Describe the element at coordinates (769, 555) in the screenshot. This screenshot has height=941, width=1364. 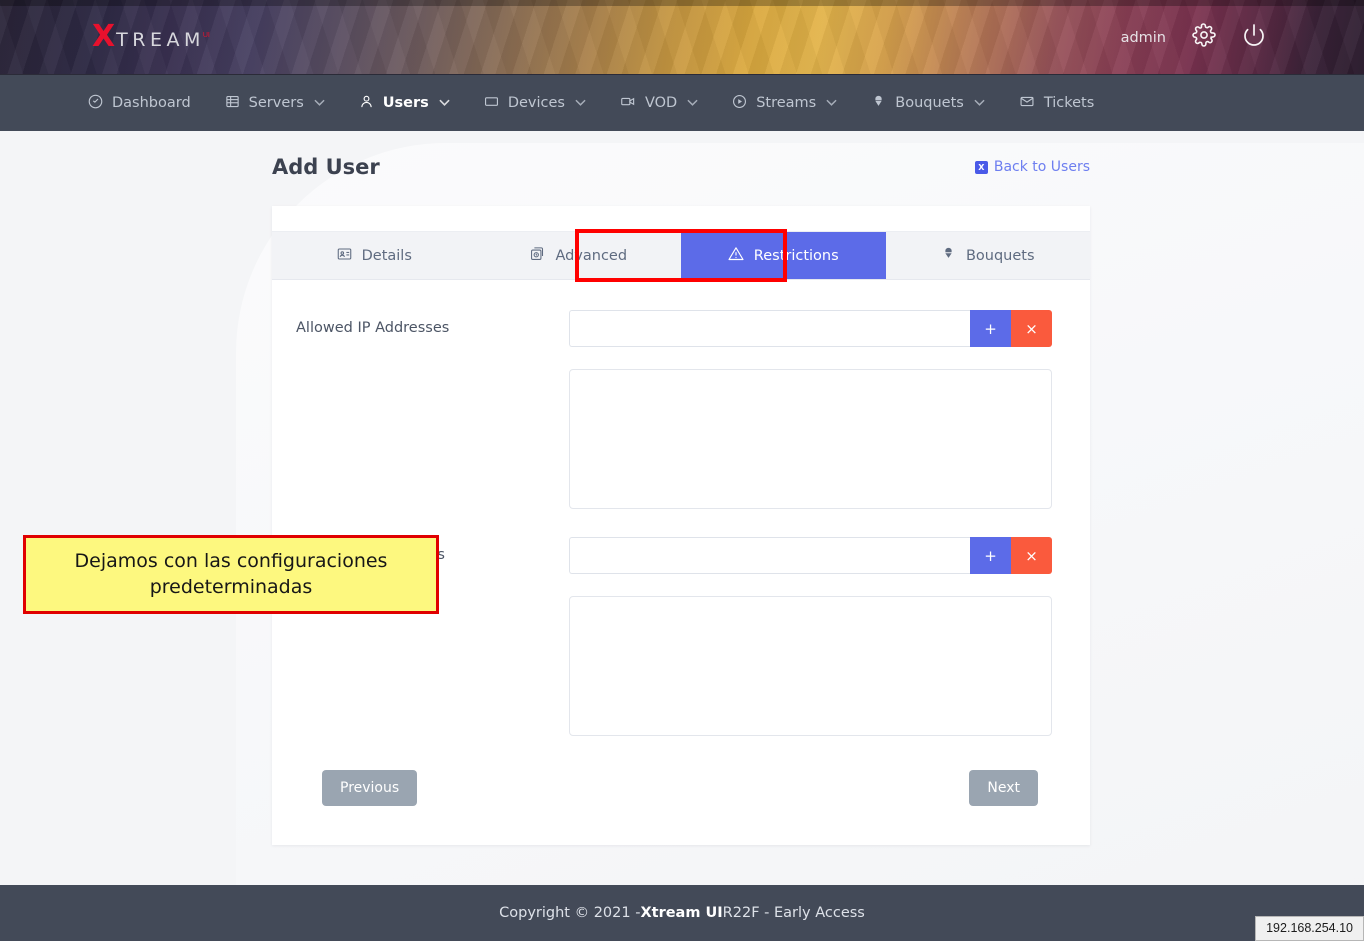
I see `allowed-user-agents-input` at that location.